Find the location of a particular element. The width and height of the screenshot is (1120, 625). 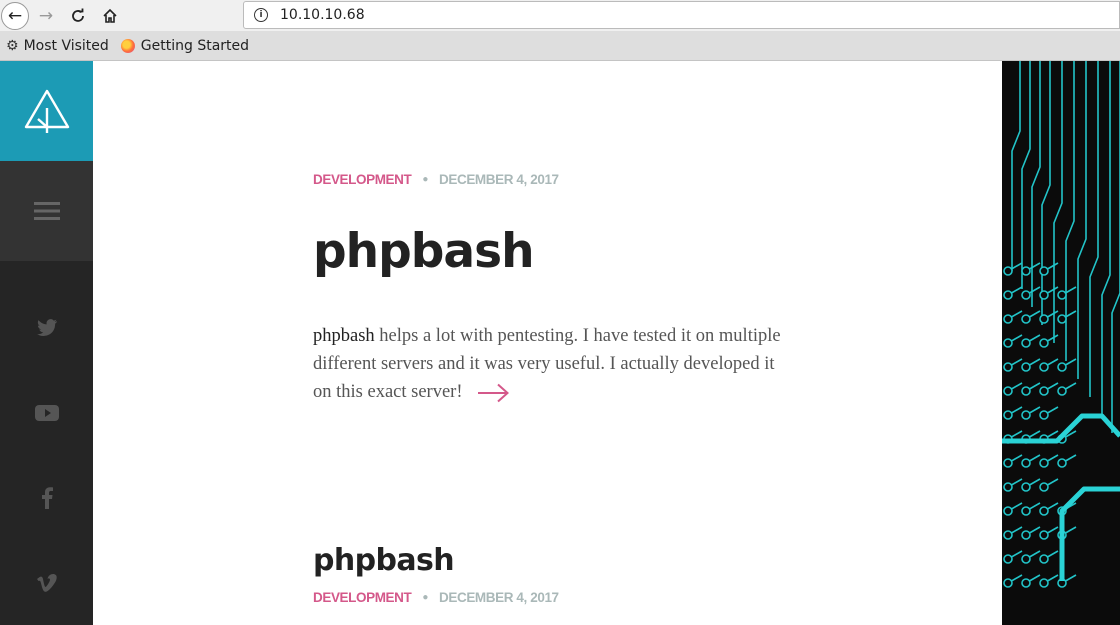

info-icon: i is located at coordinates (261, 15).